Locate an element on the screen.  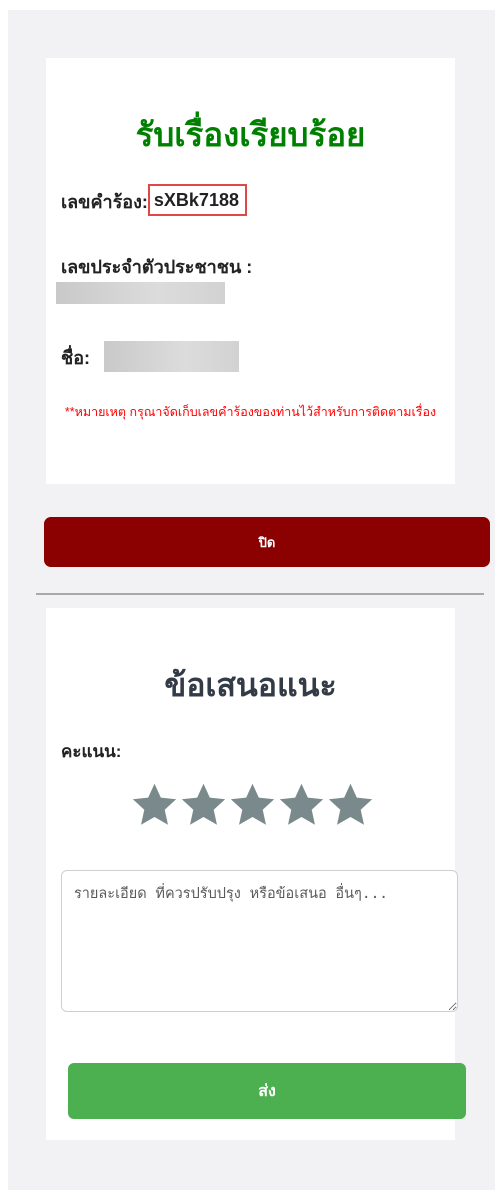
reference-row: เลขคำร้อง: sXBk7188 is located at coordinates (154, 200).